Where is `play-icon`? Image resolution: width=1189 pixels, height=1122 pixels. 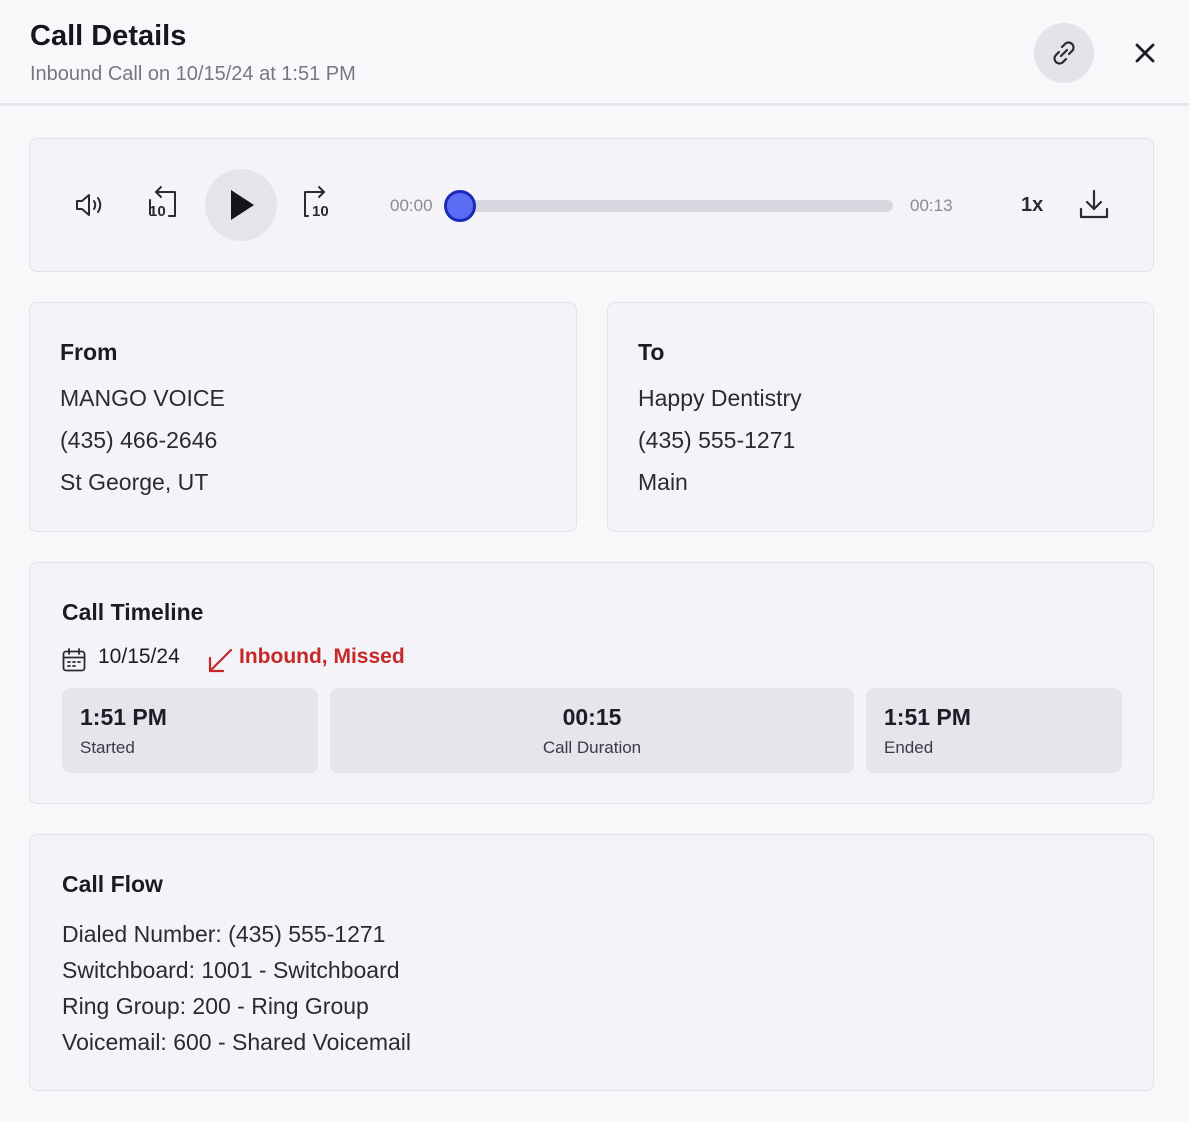
play-icon is located at coordinates (242, 205).